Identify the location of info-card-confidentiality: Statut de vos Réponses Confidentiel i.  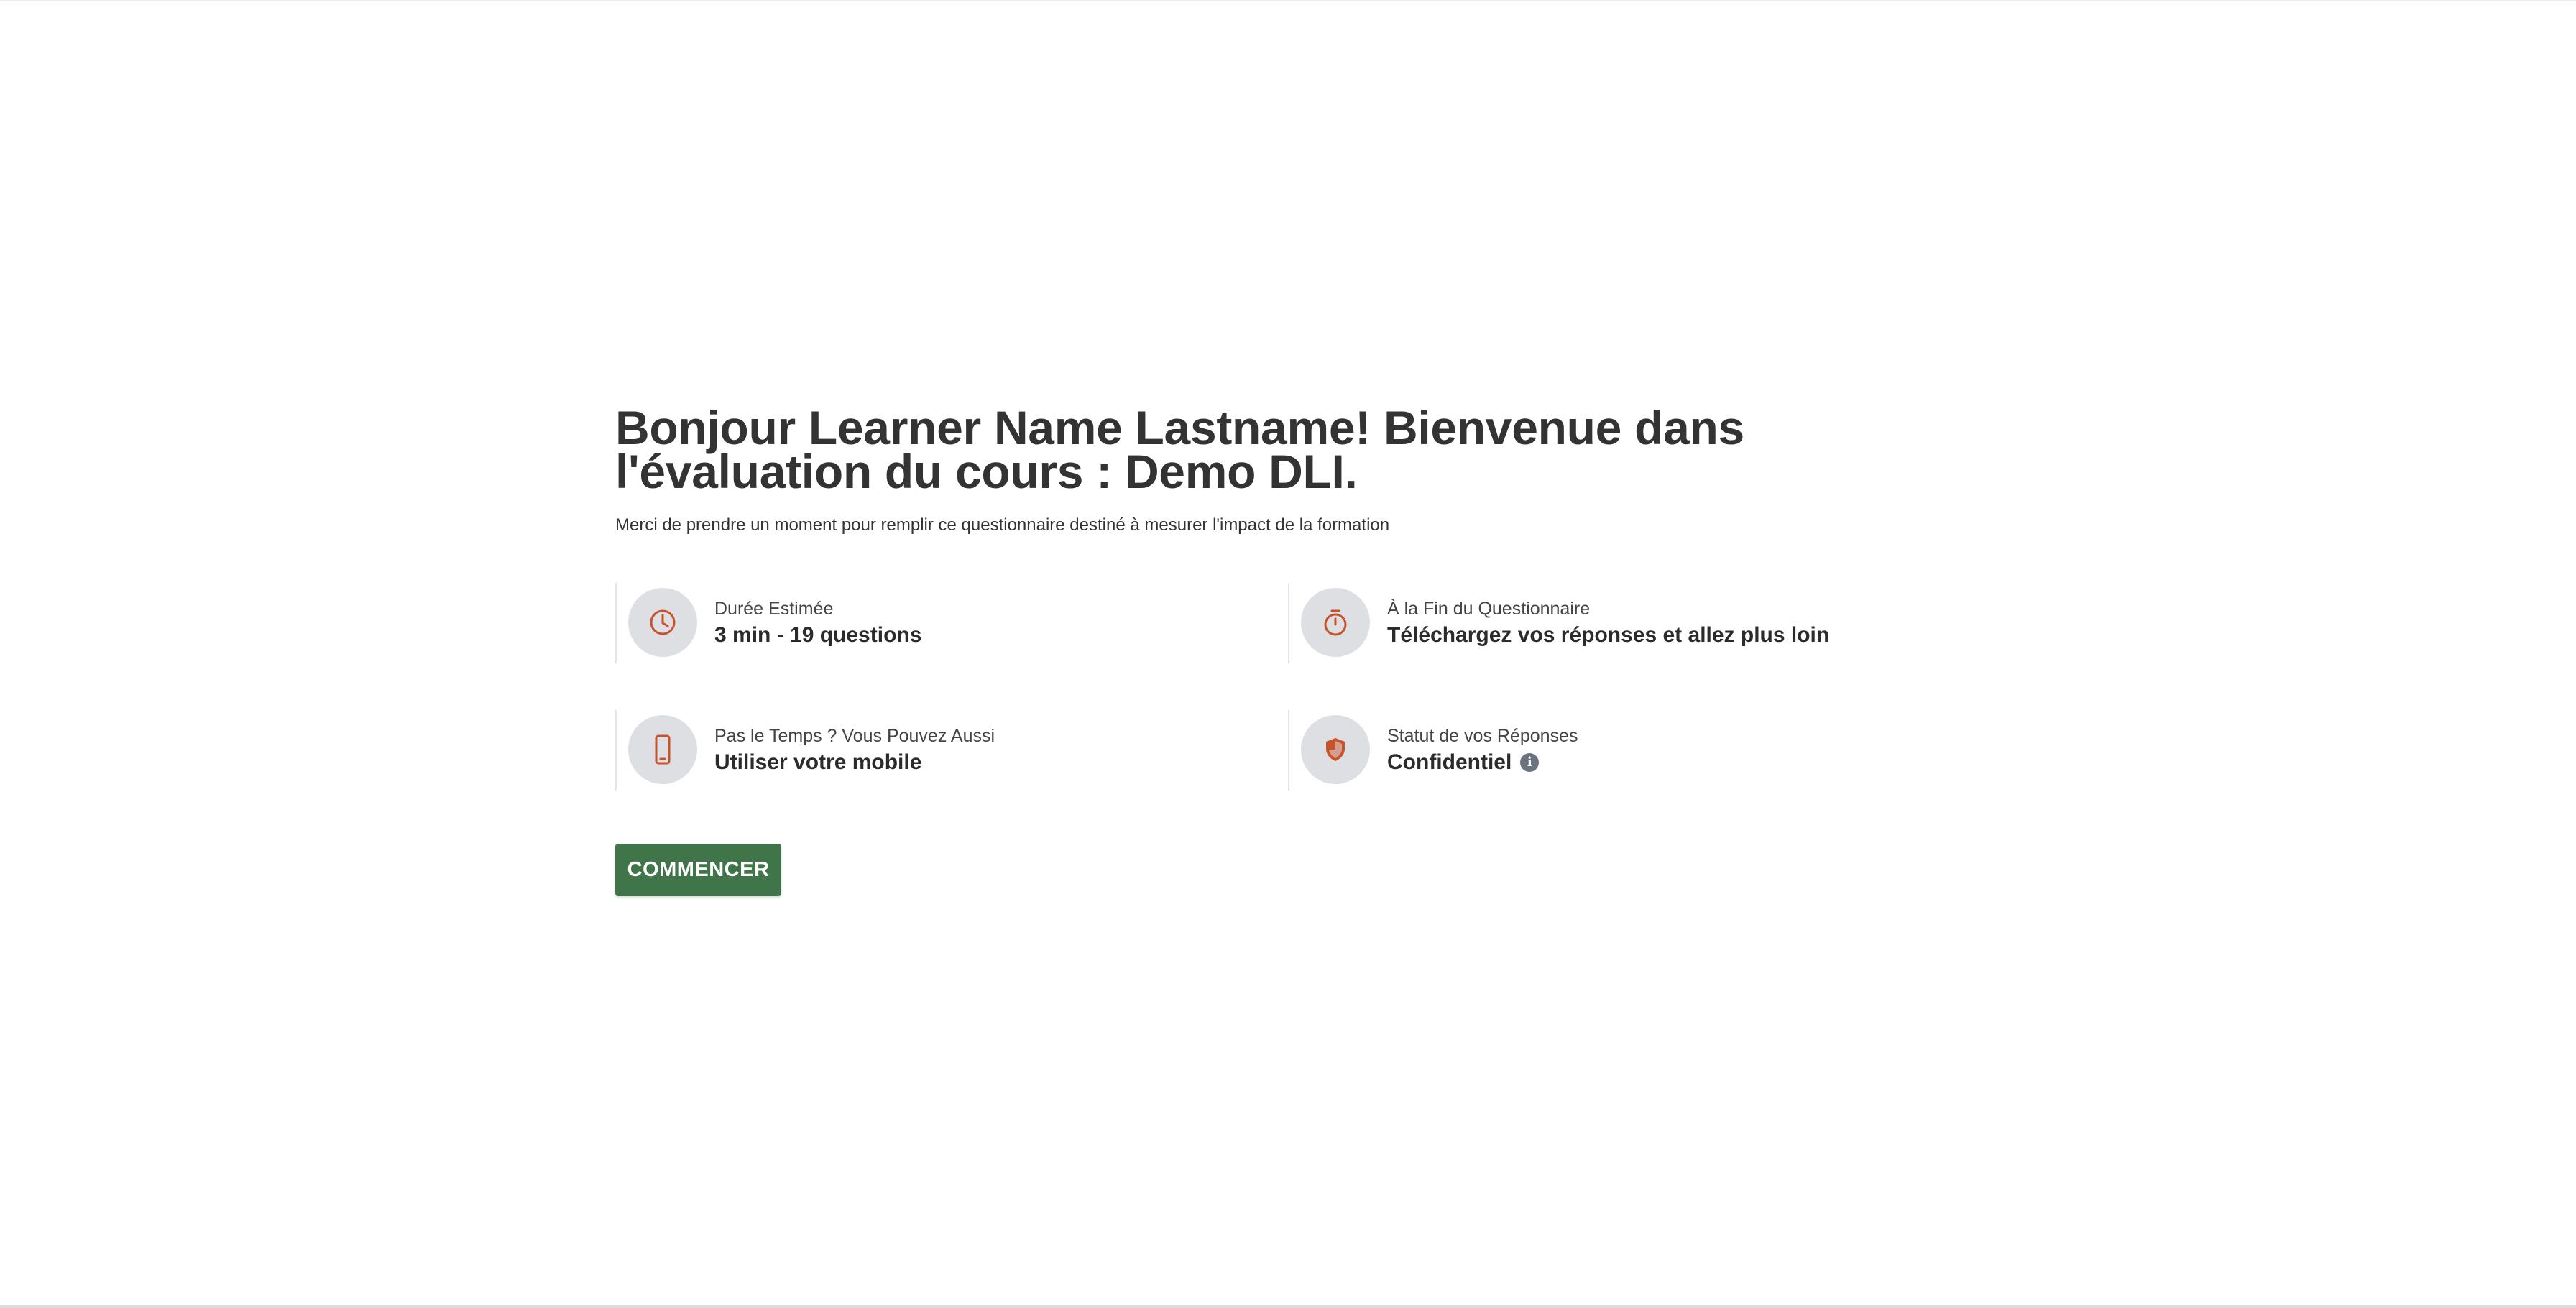
(1604, 750).